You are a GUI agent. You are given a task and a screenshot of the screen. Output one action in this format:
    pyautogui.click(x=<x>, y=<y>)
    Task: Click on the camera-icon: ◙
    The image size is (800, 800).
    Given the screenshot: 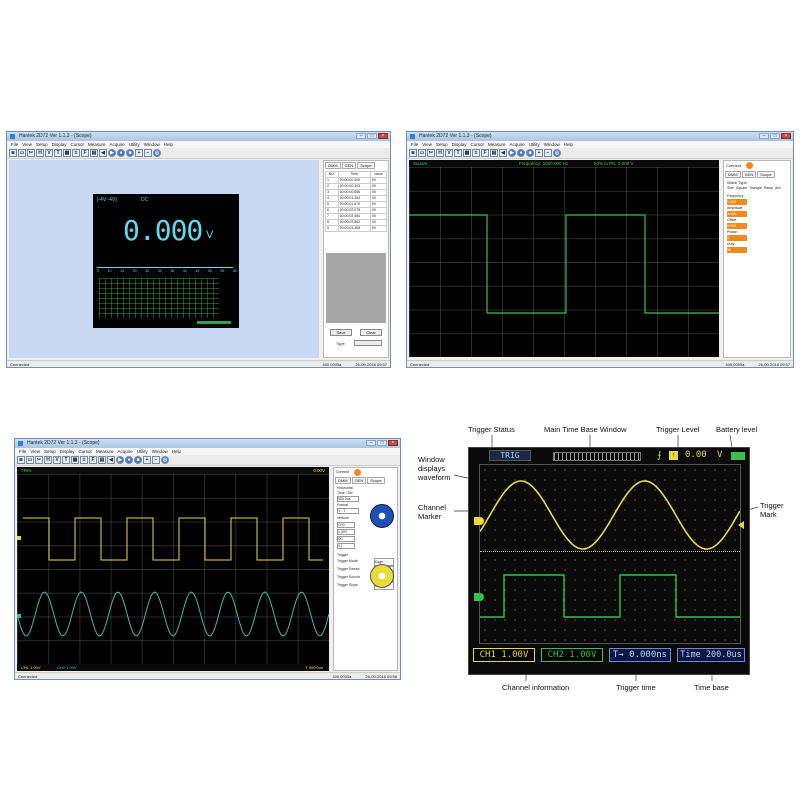 What is the action you would take?
    pyautogui.click(x=413, y=153)
    